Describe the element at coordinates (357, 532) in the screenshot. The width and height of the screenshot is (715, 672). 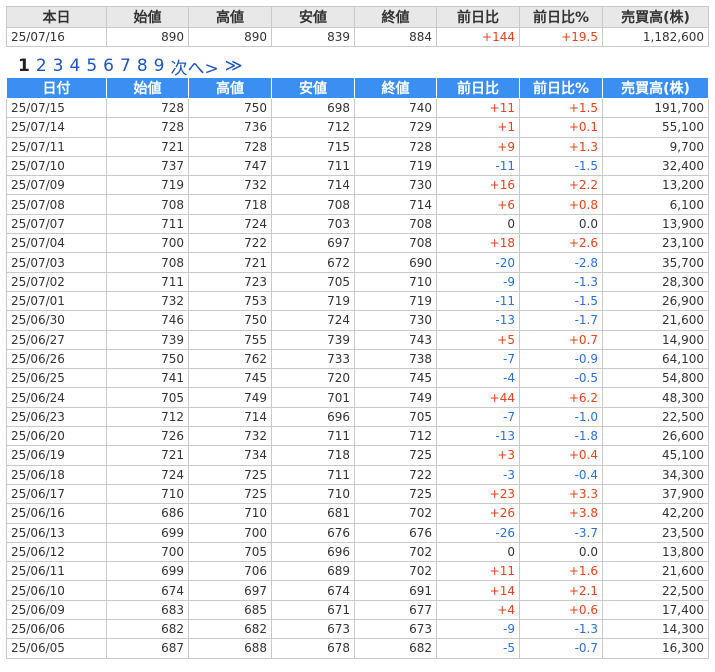
I see `table-row: 25/06/13 699 700 676 676 -26 -3.7 23,500` at that location.